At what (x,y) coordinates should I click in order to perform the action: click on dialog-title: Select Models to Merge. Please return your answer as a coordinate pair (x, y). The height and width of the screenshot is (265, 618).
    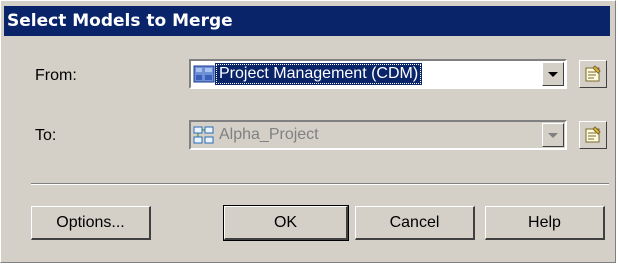
    Looking at the image, I should click on (307, 21).